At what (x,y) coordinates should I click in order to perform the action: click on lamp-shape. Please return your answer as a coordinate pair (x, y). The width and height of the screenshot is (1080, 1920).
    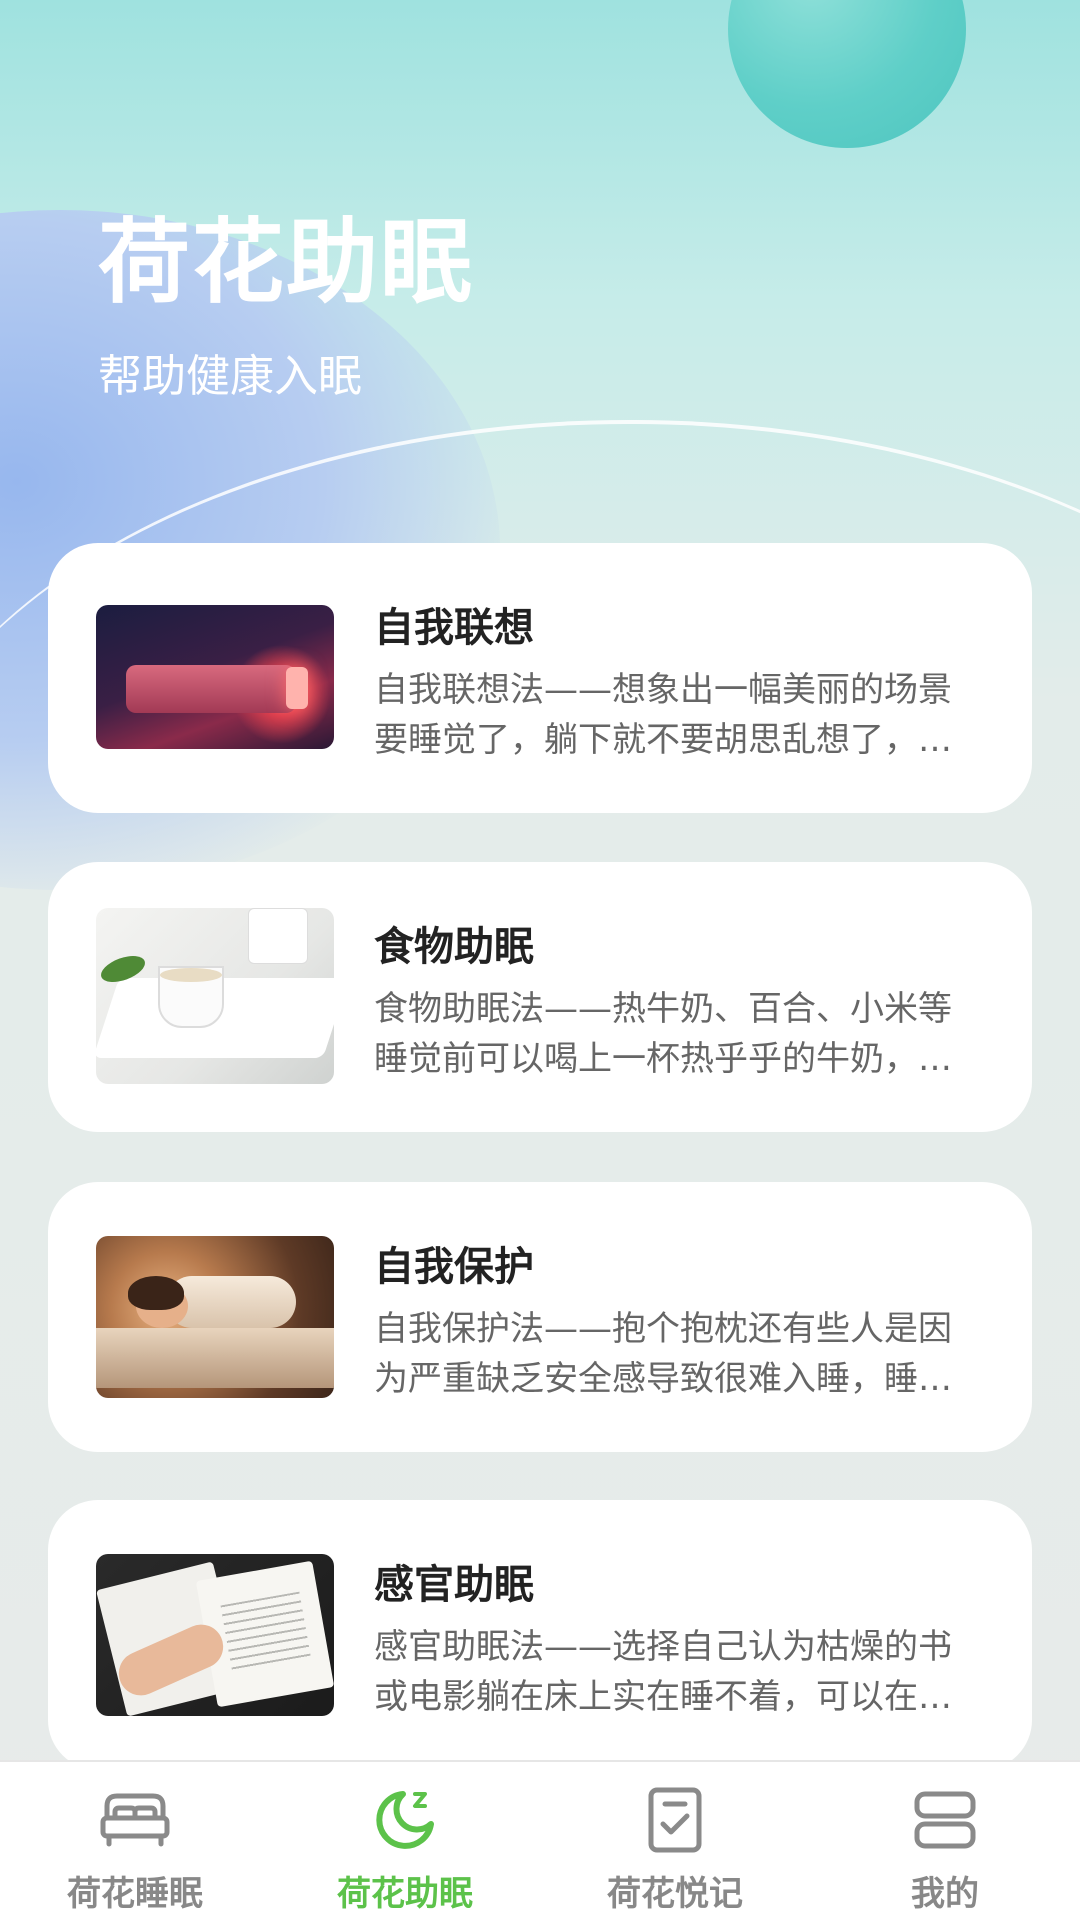
    Looking at the image, I should click on (297, 688).